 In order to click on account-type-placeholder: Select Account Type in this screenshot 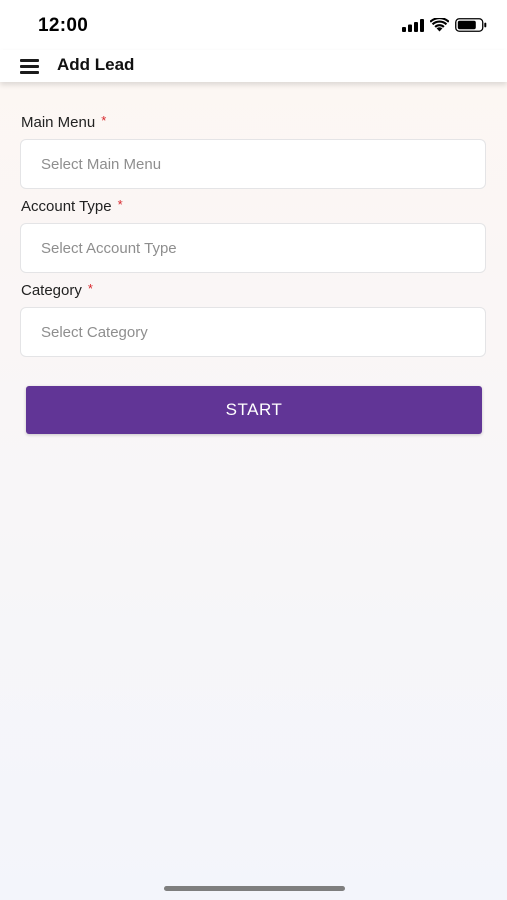, I will do `click(109, 248)`.